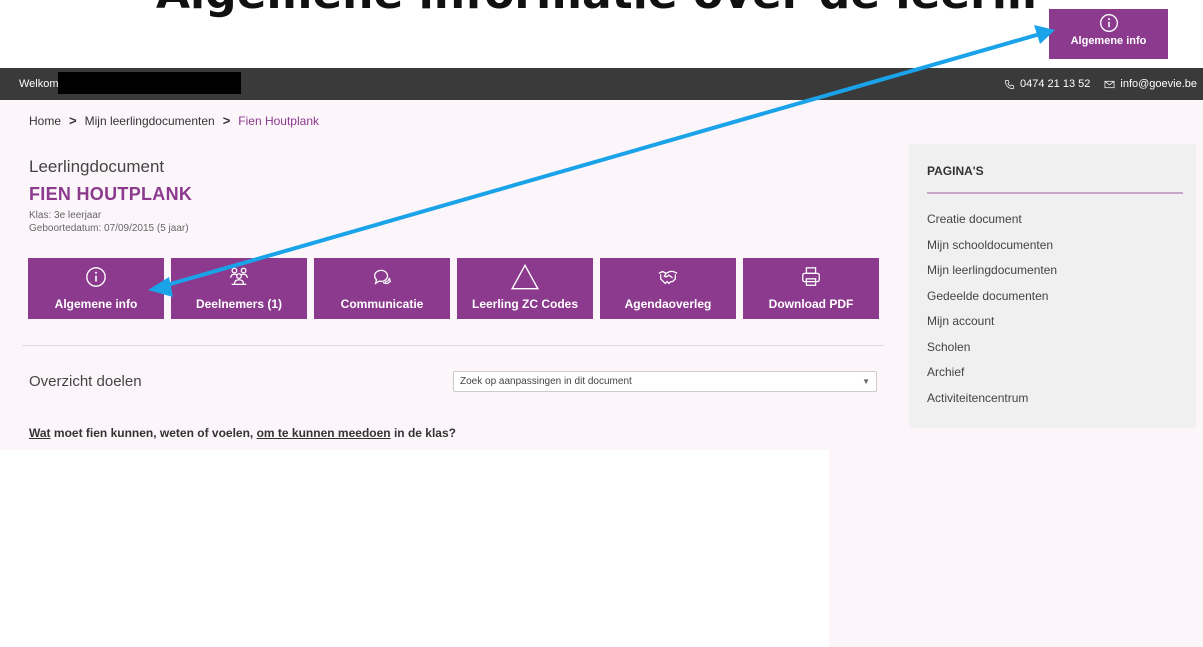 Image resolution: width=1203 pixels, height=647 pixels. I want to click on document-type-label: Leerlingdocument, so click(97, 166).